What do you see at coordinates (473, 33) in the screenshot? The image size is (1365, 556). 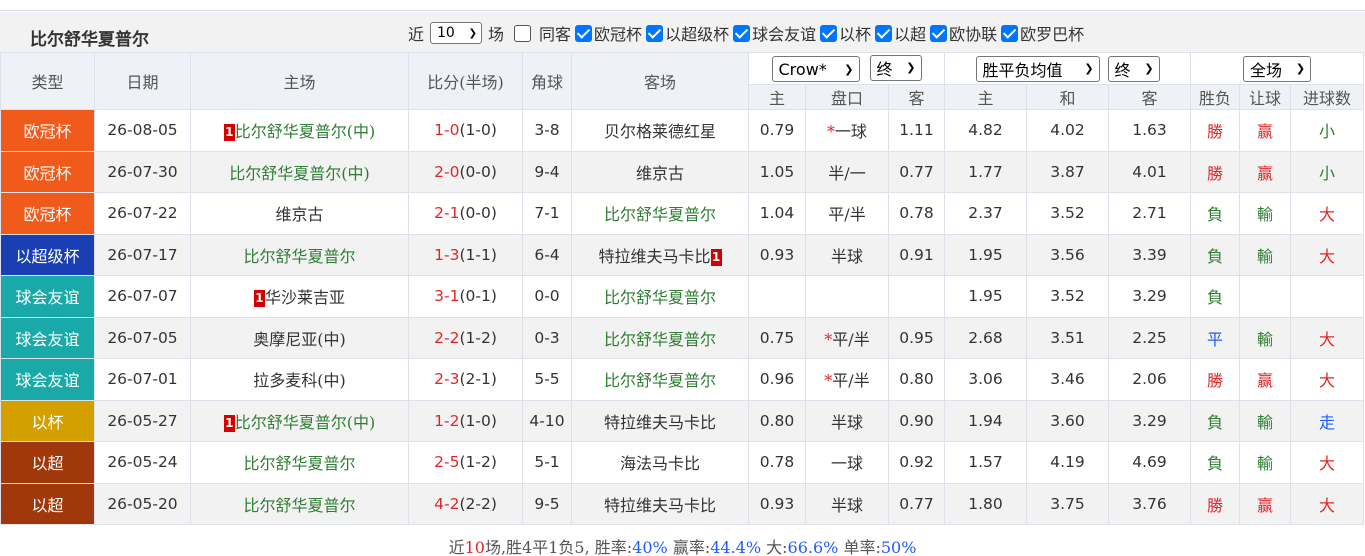 I see `chevron-down-icon: ❯` at bounding box center [473, 33].